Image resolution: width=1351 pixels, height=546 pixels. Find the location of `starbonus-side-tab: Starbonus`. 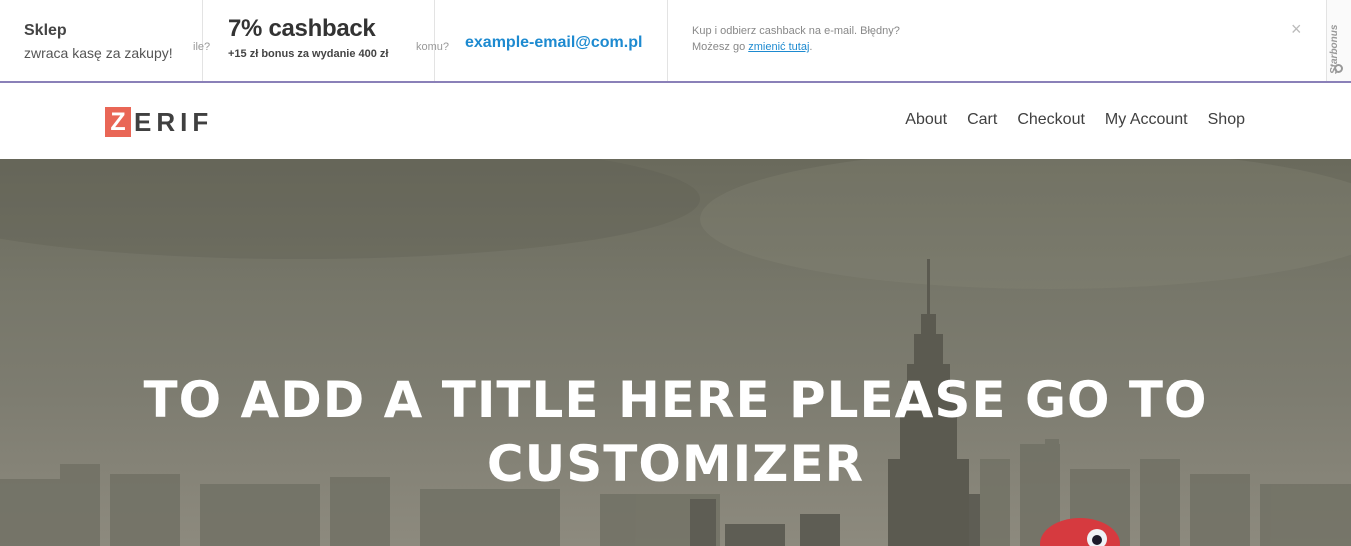

starbonus-side-tab: Starbonus is located at coordinates (1338, 40).